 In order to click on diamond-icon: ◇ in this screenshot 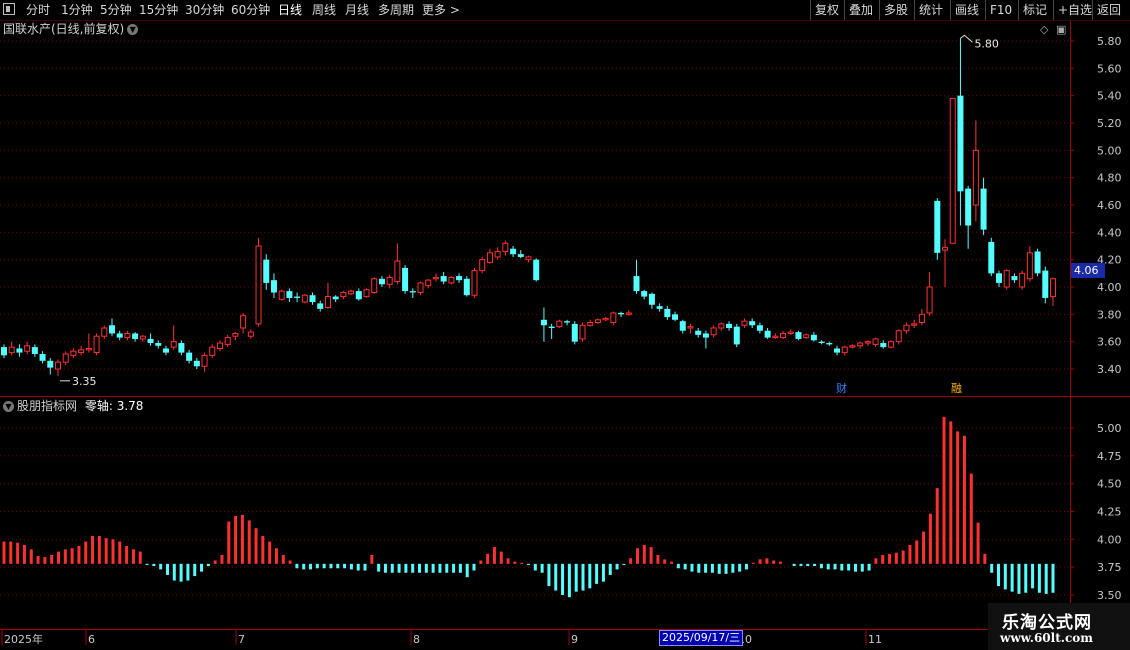, I will do `click(1044, 29)`.